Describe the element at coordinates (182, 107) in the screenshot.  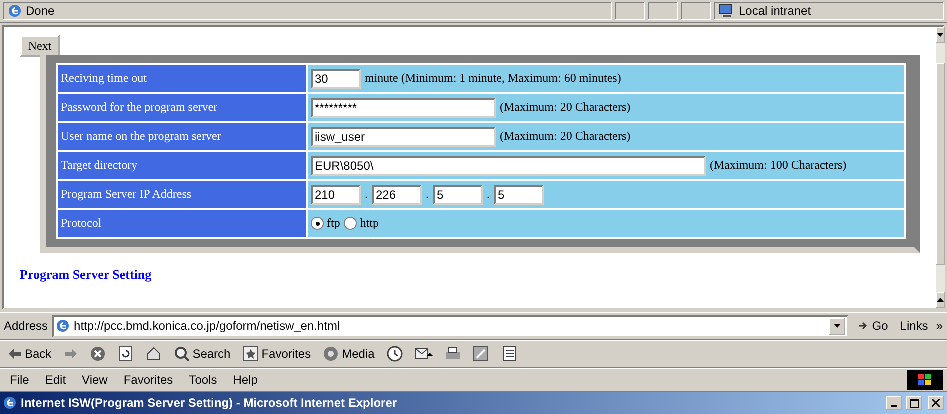
I see `setting-label: Password for the program server` at that location.